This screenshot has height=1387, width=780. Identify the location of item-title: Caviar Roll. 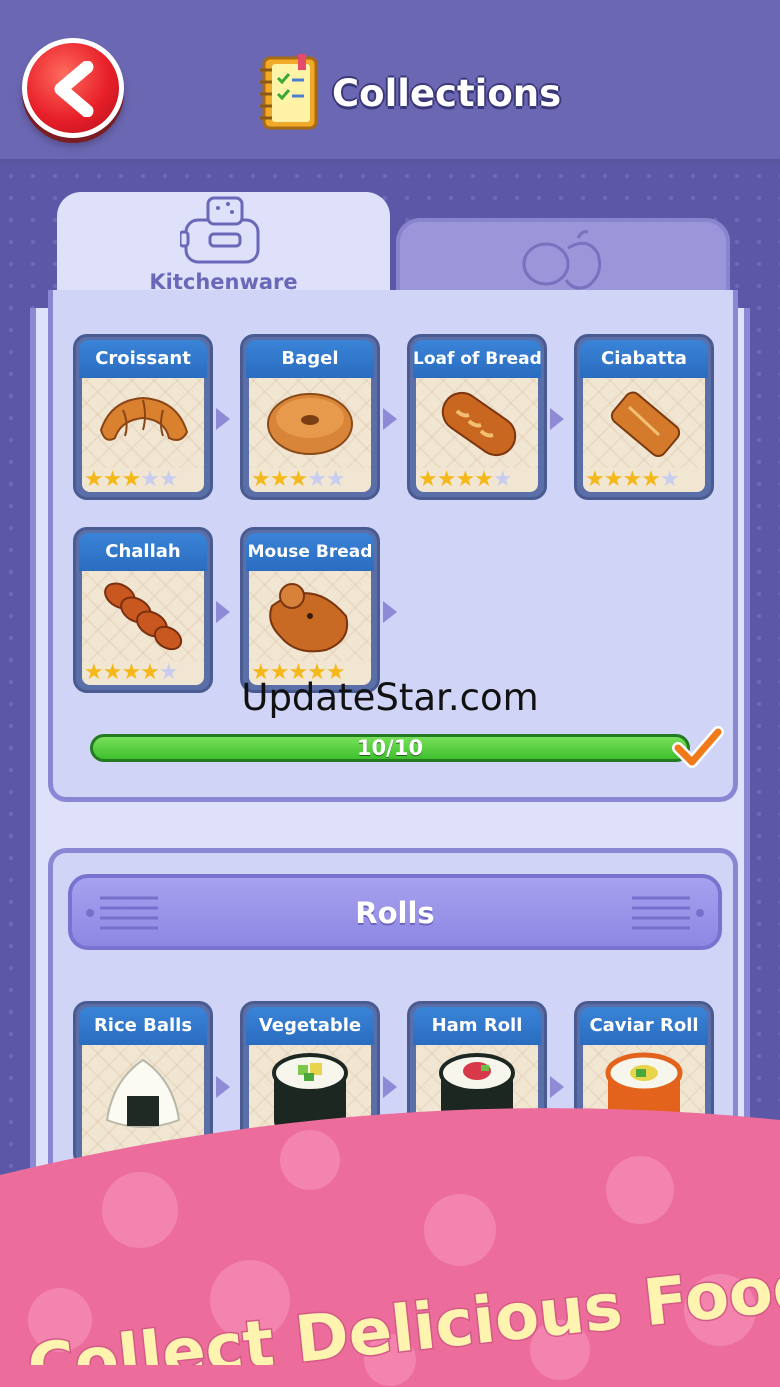
(644, 1026).